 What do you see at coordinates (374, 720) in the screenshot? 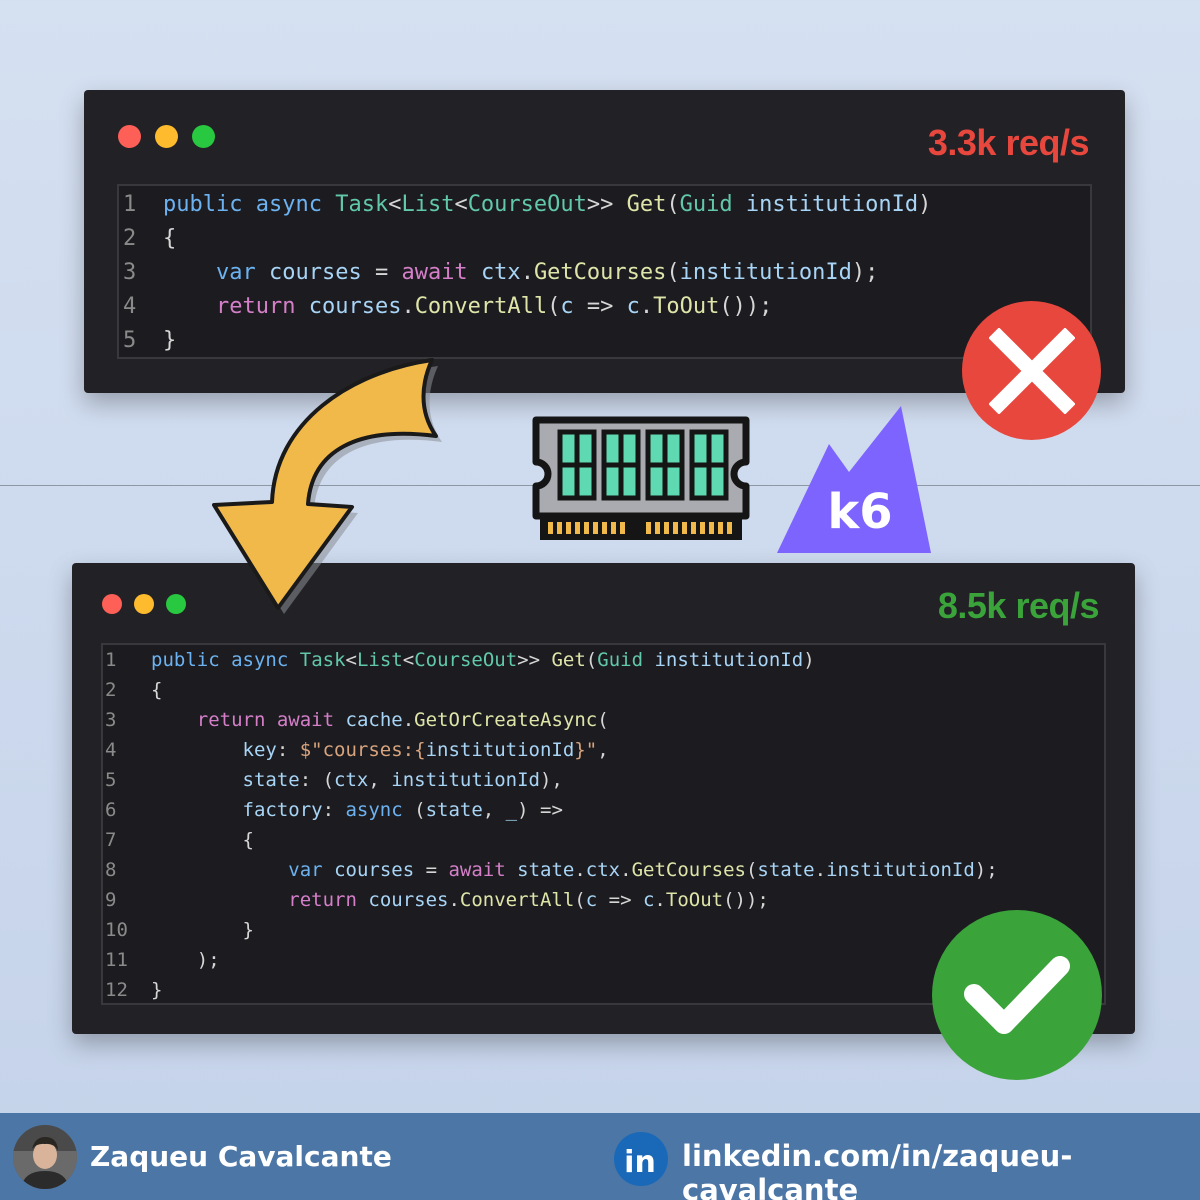
I see `code-token: cache` at bounding box center [374, 720].